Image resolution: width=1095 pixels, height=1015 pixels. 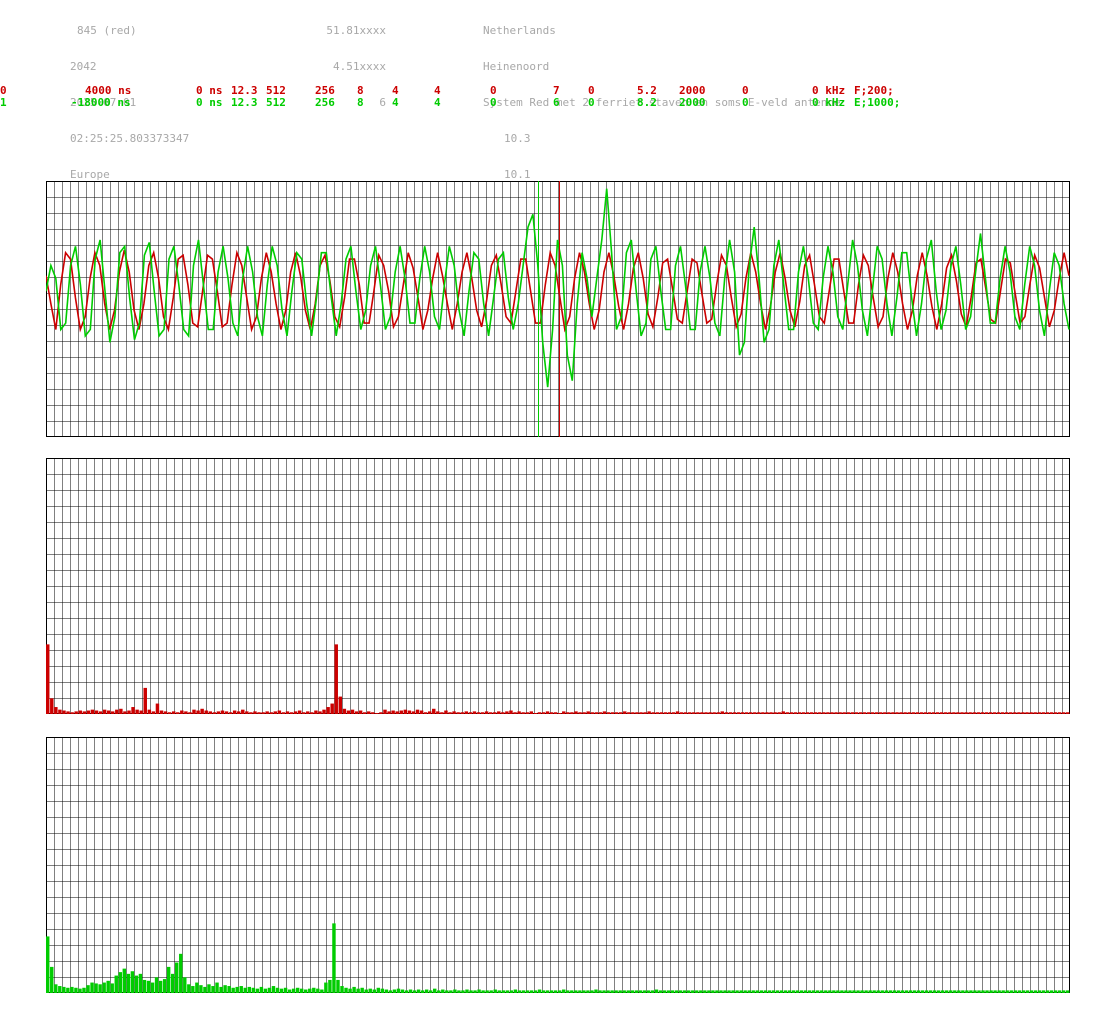 I want to click on channel-samples: 512, so click(x=276, y=102).